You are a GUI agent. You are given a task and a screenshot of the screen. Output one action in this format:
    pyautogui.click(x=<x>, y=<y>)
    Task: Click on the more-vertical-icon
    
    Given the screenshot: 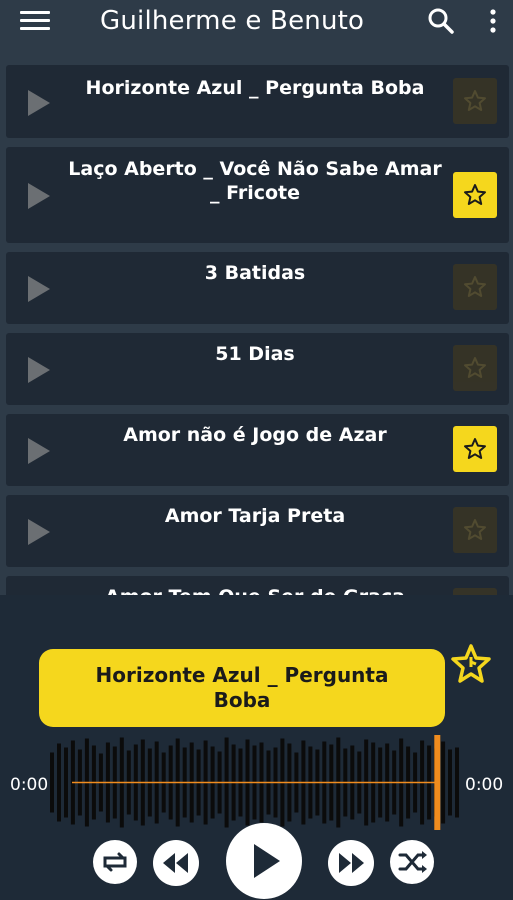 What is the action you would take?
    pyautogui.click(x=493, y=21)
    